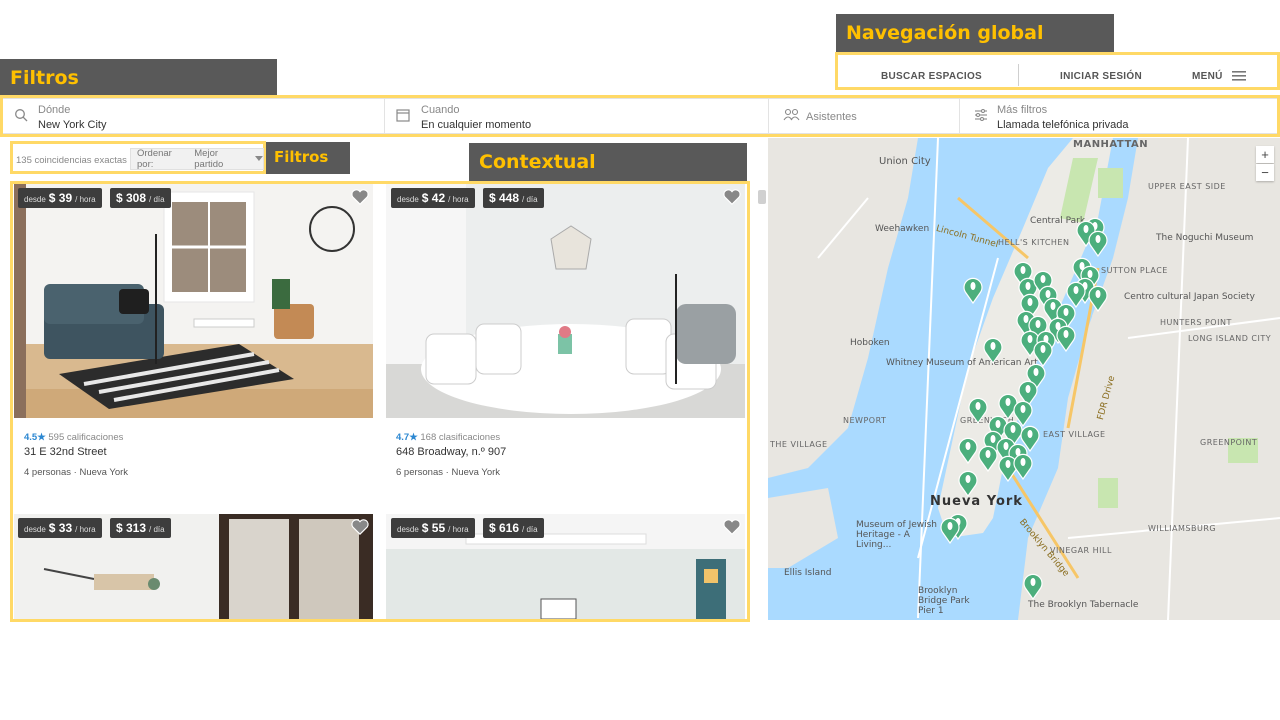 Image resolution: width=1280 pixels, height=720 pixels. What do you see at coordinates (1265, 154) in the screenshot?
I see `zoom-in-button: +` at bounding box center [1265, 154].